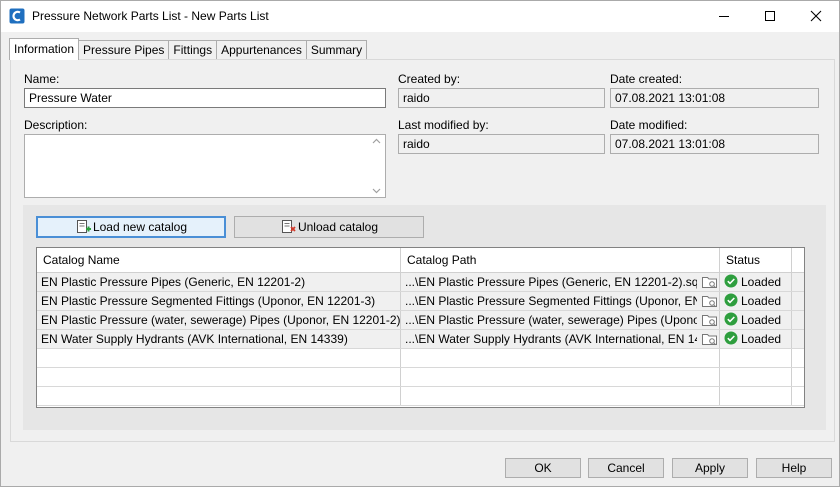 Image resolution: width=840 pixels, height=487 pixels. Describe the element at coordinates (798, 260) in the screenshot. I see `column-filler` at that location.